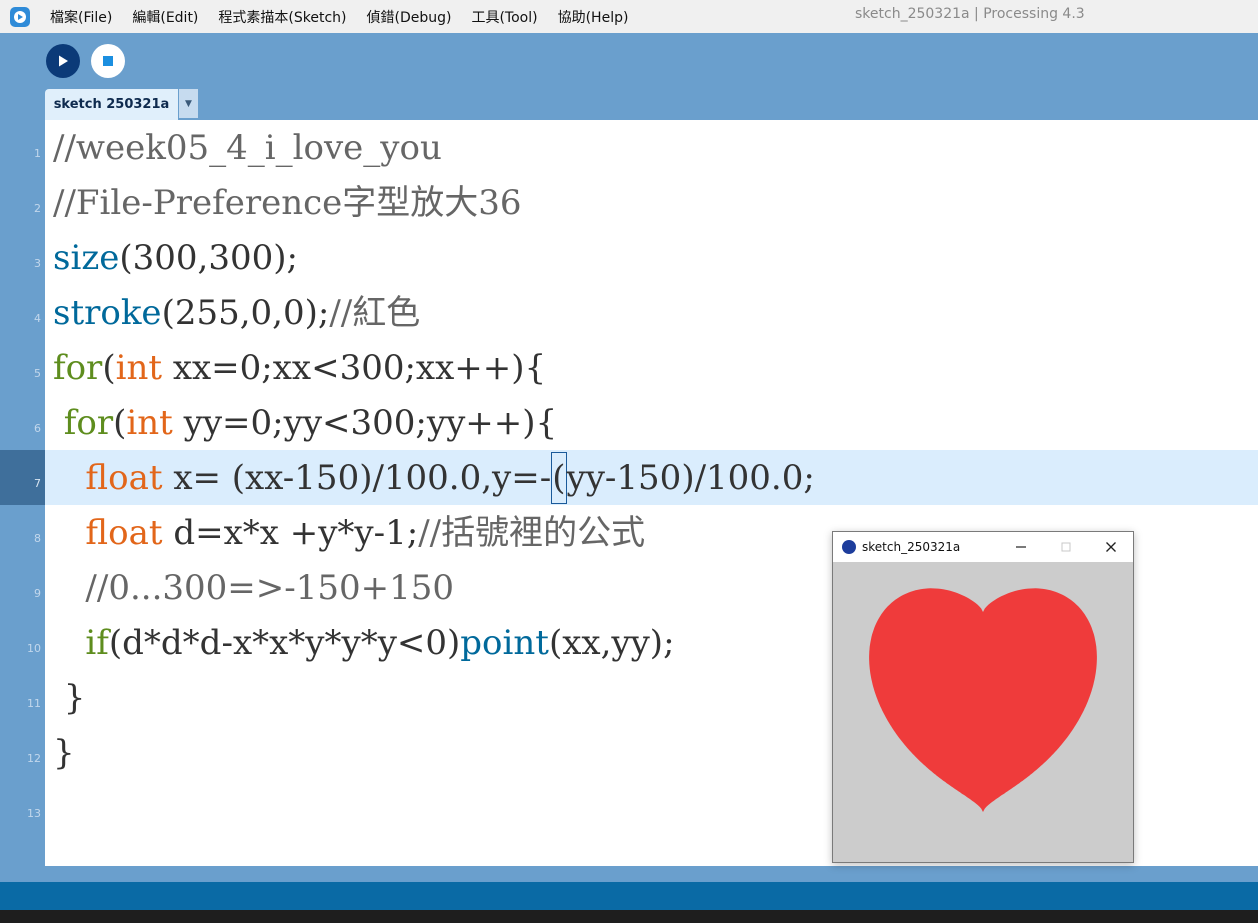 Image resolution: width=1258 pixels, height=923 pixels. I want to click on run-button, so click(63, 61).